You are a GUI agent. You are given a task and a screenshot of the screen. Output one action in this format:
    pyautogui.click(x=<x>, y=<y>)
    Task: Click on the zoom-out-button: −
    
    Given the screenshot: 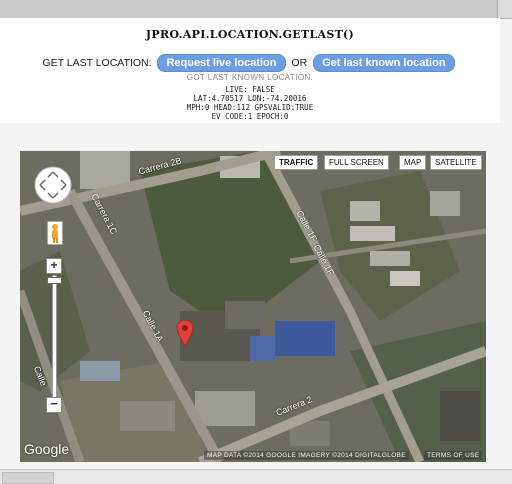 What is the action you would take?
    pyautogui.click(x=54, y=405)
    